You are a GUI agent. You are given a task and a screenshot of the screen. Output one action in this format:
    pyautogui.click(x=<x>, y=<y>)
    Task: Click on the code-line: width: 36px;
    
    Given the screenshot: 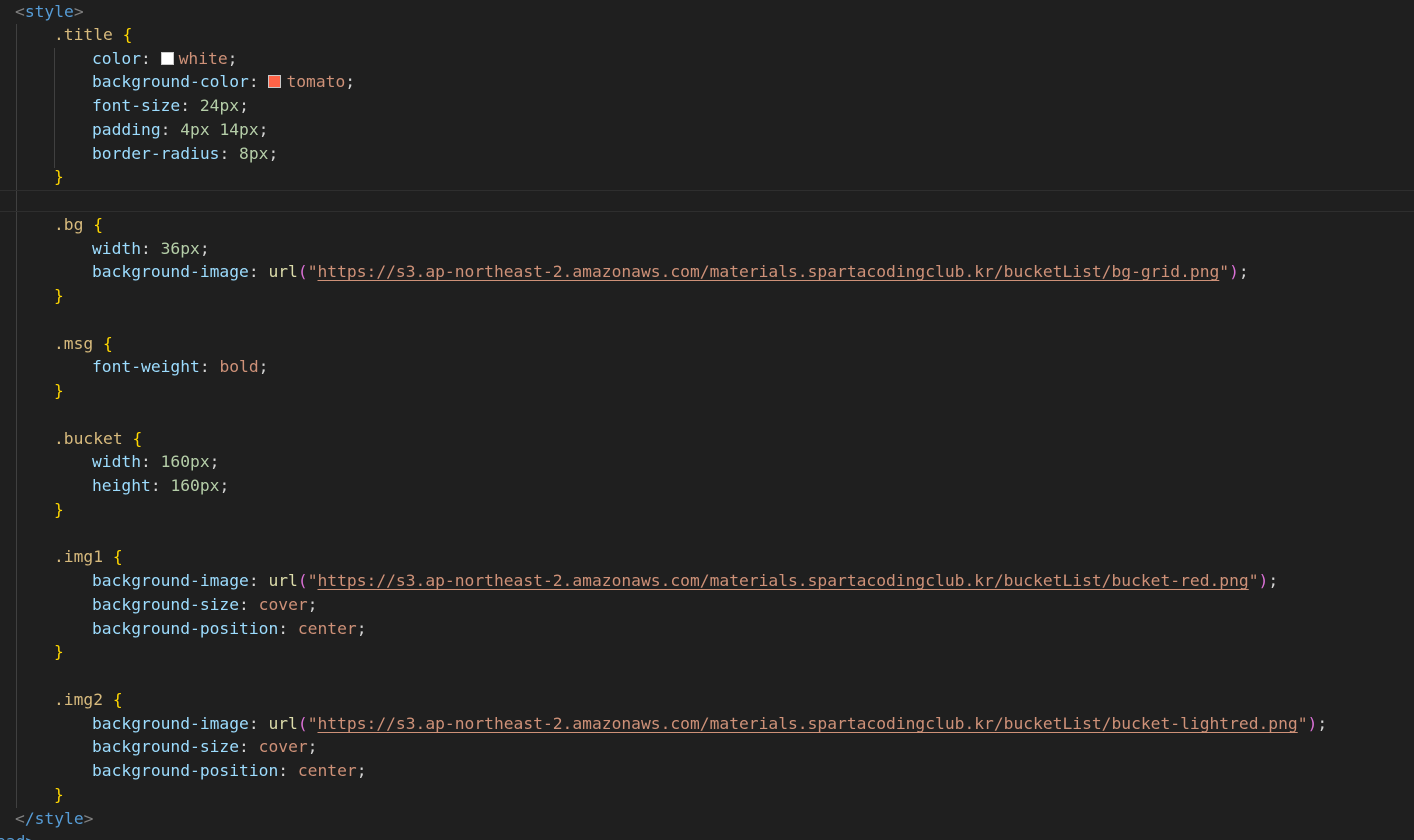 What is the action you would take?
    pyautogui.click(x=105, y=249)
    